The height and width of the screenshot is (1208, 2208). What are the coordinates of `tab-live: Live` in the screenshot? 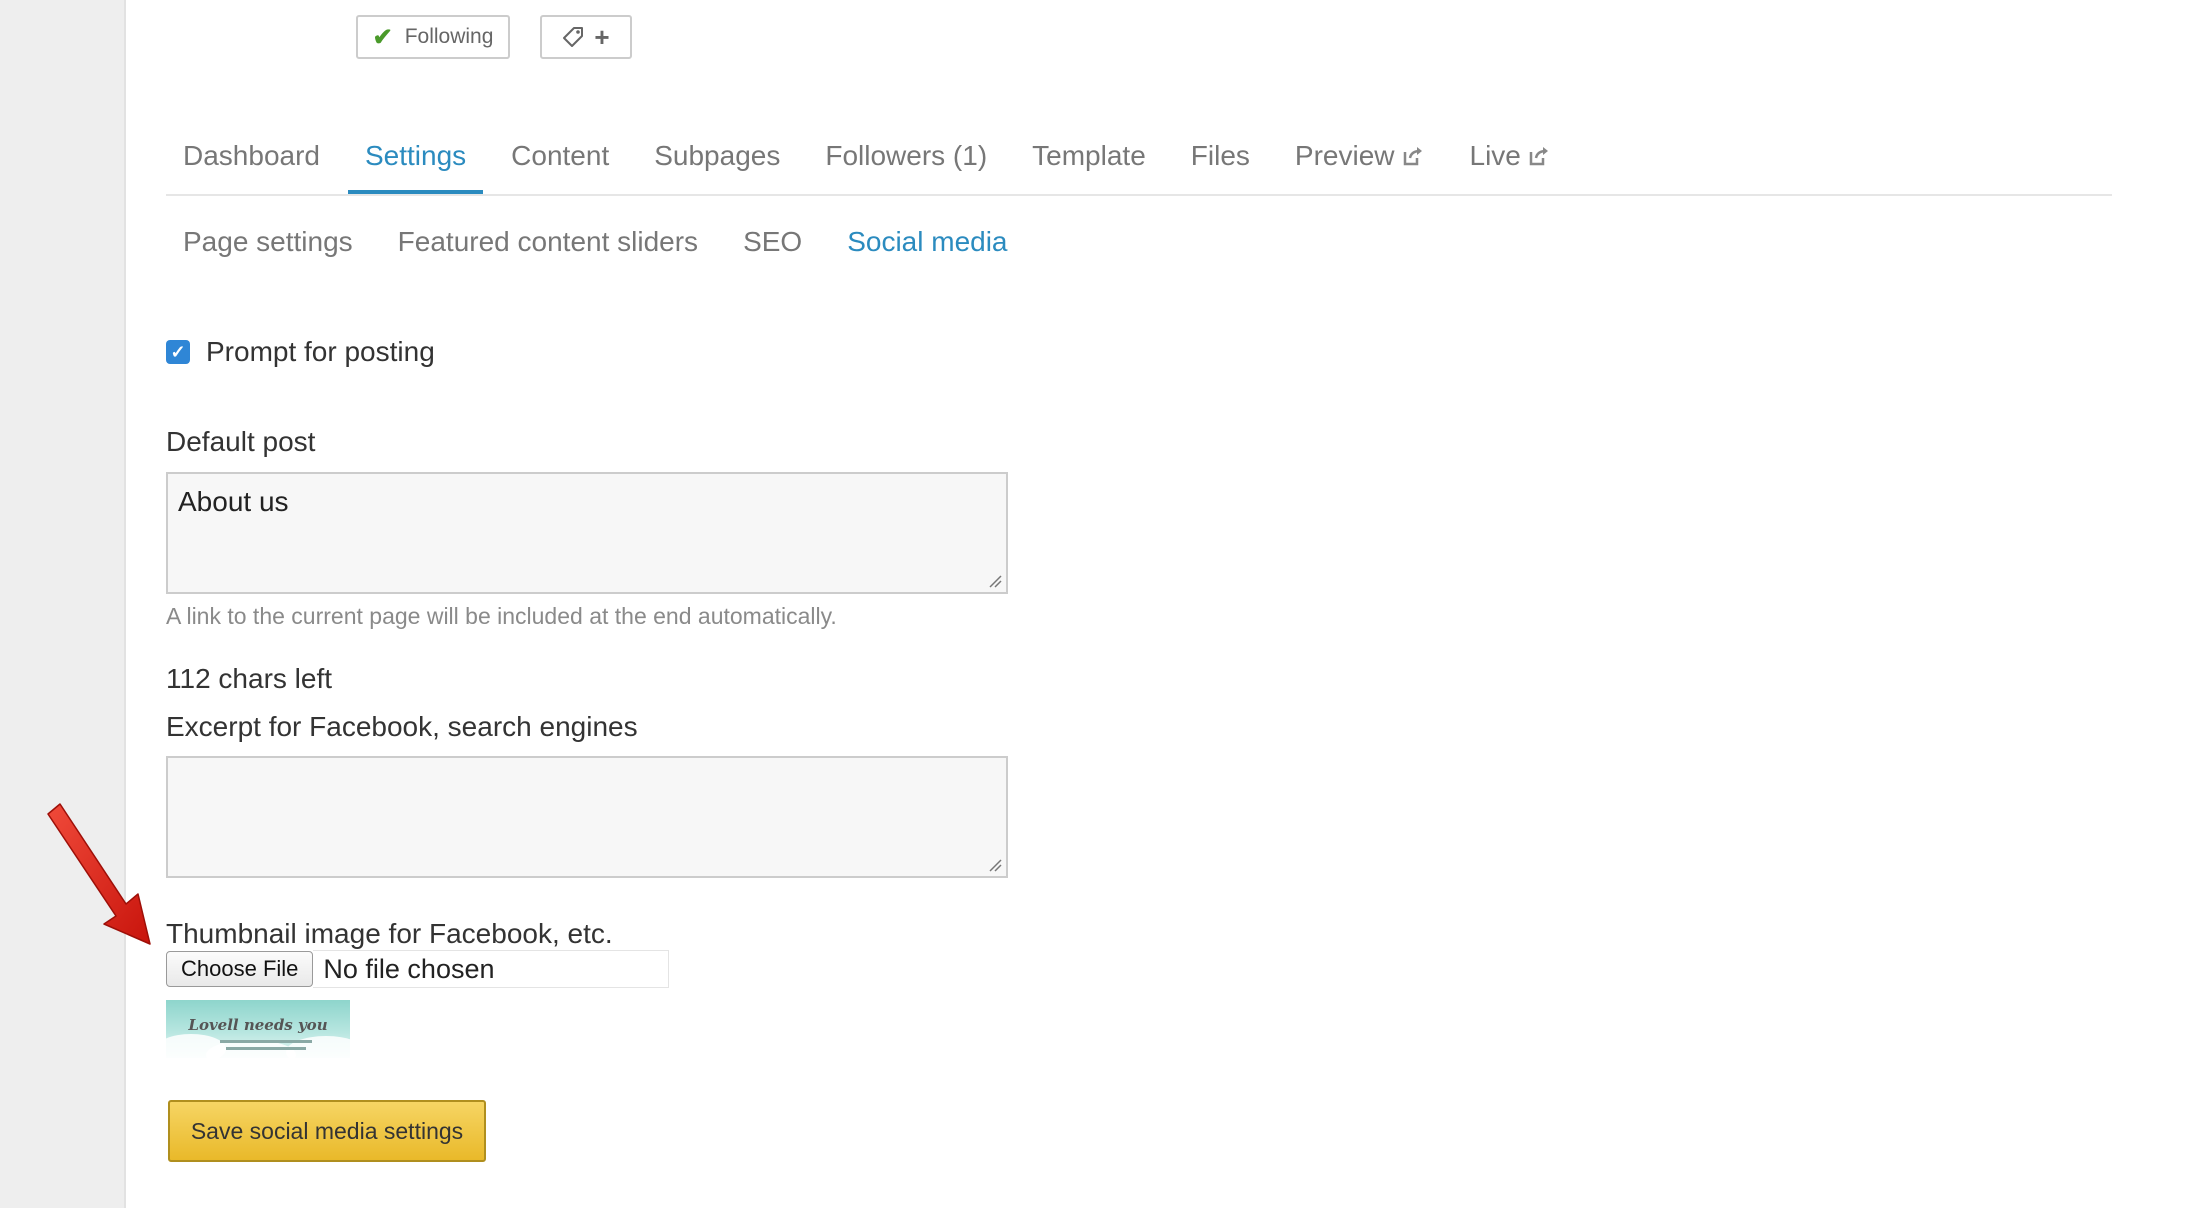 It's located at (1510, 163).